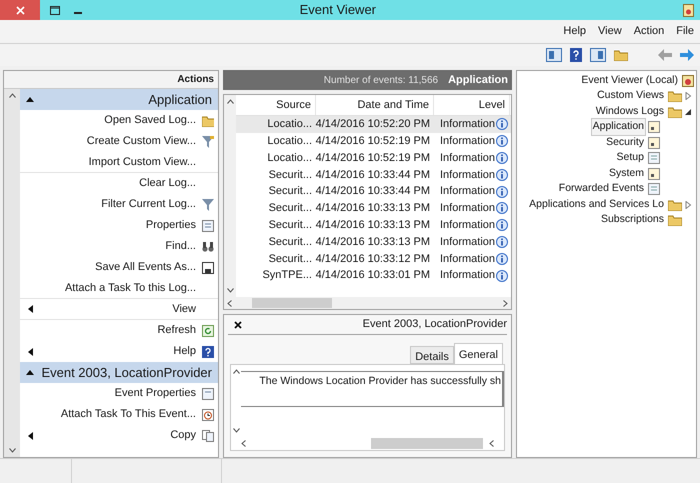 This screenshot has width=700, height=483. I want to click on event-count: Number of events: 11,566, so click(381, 81).